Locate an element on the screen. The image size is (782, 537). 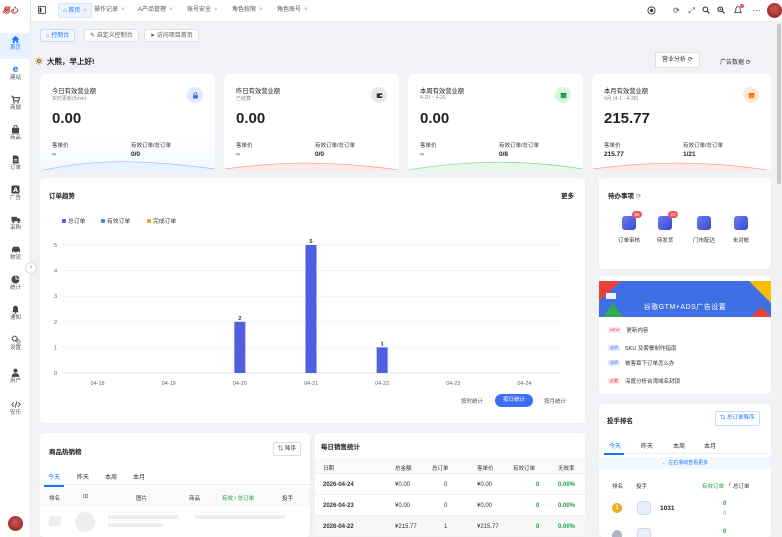
sidebar-collapse-button: › is located at coordinates (31, 268).